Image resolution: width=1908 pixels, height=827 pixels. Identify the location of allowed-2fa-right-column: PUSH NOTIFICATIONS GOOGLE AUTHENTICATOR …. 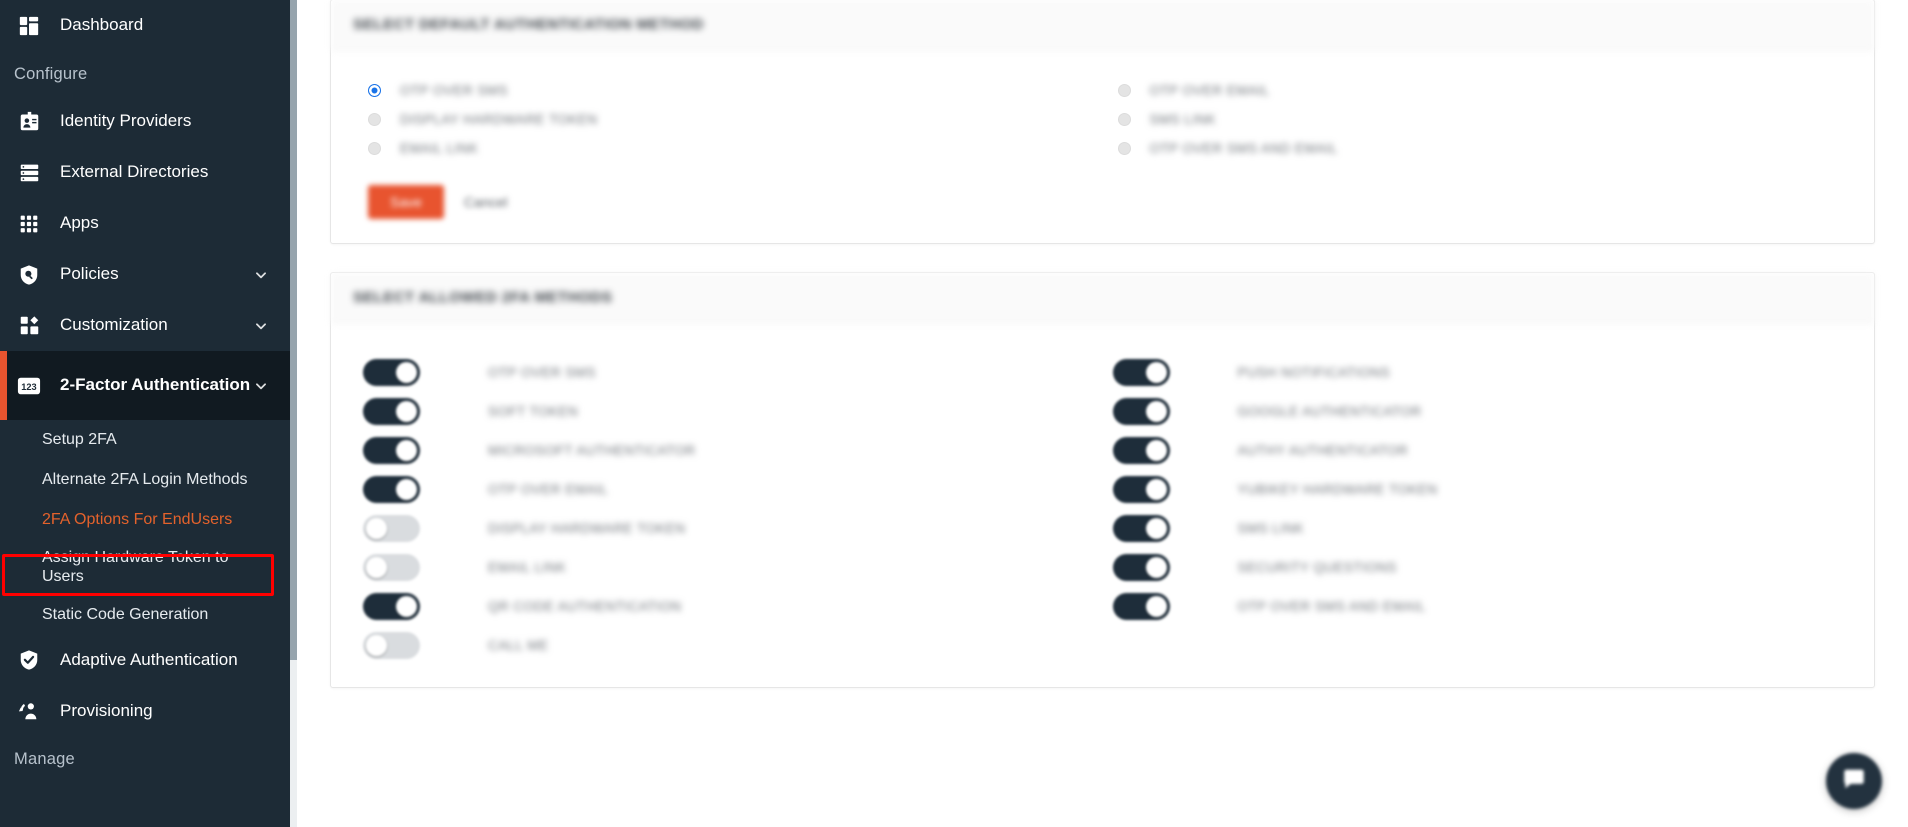
(1478, 509).